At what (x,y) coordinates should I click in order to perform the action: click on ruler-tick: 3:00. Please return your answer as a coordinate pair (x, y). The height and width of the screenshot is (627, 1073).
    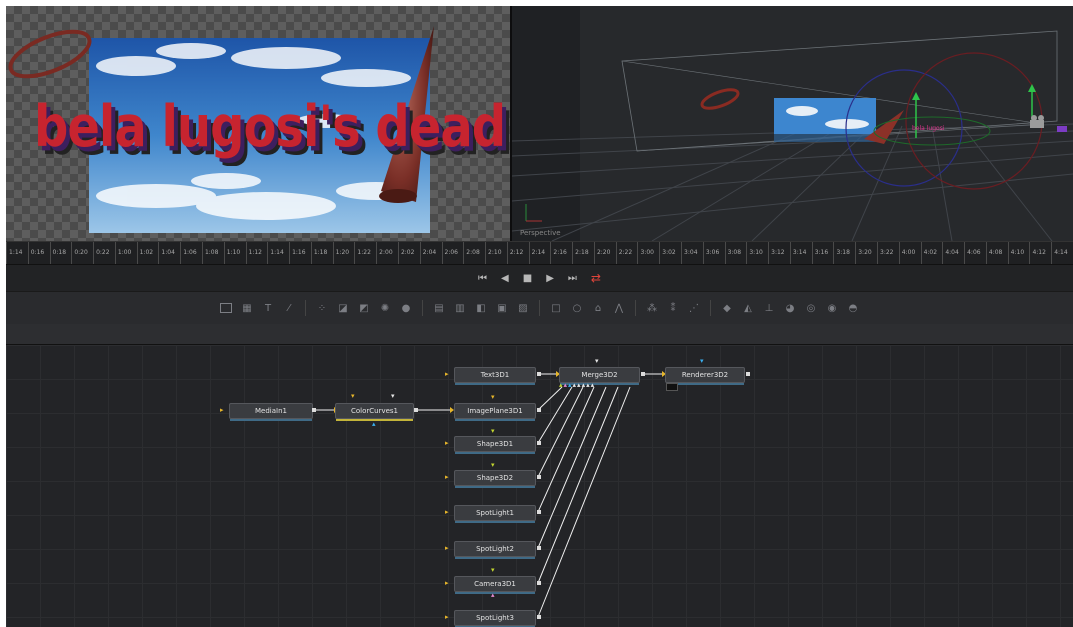
    Looking at the image, I should click on (645, 253).